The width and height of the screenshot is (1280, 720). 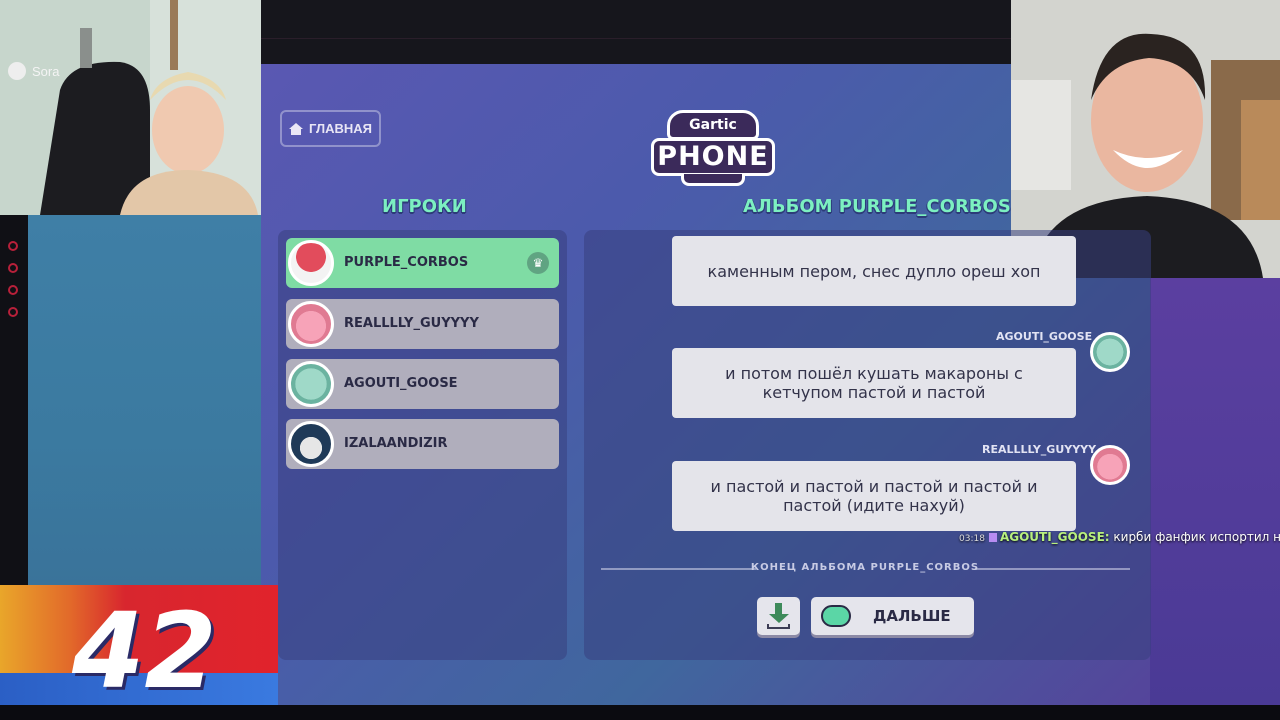 I want to click on chat-badge-icon, so click(x=992, y=537).